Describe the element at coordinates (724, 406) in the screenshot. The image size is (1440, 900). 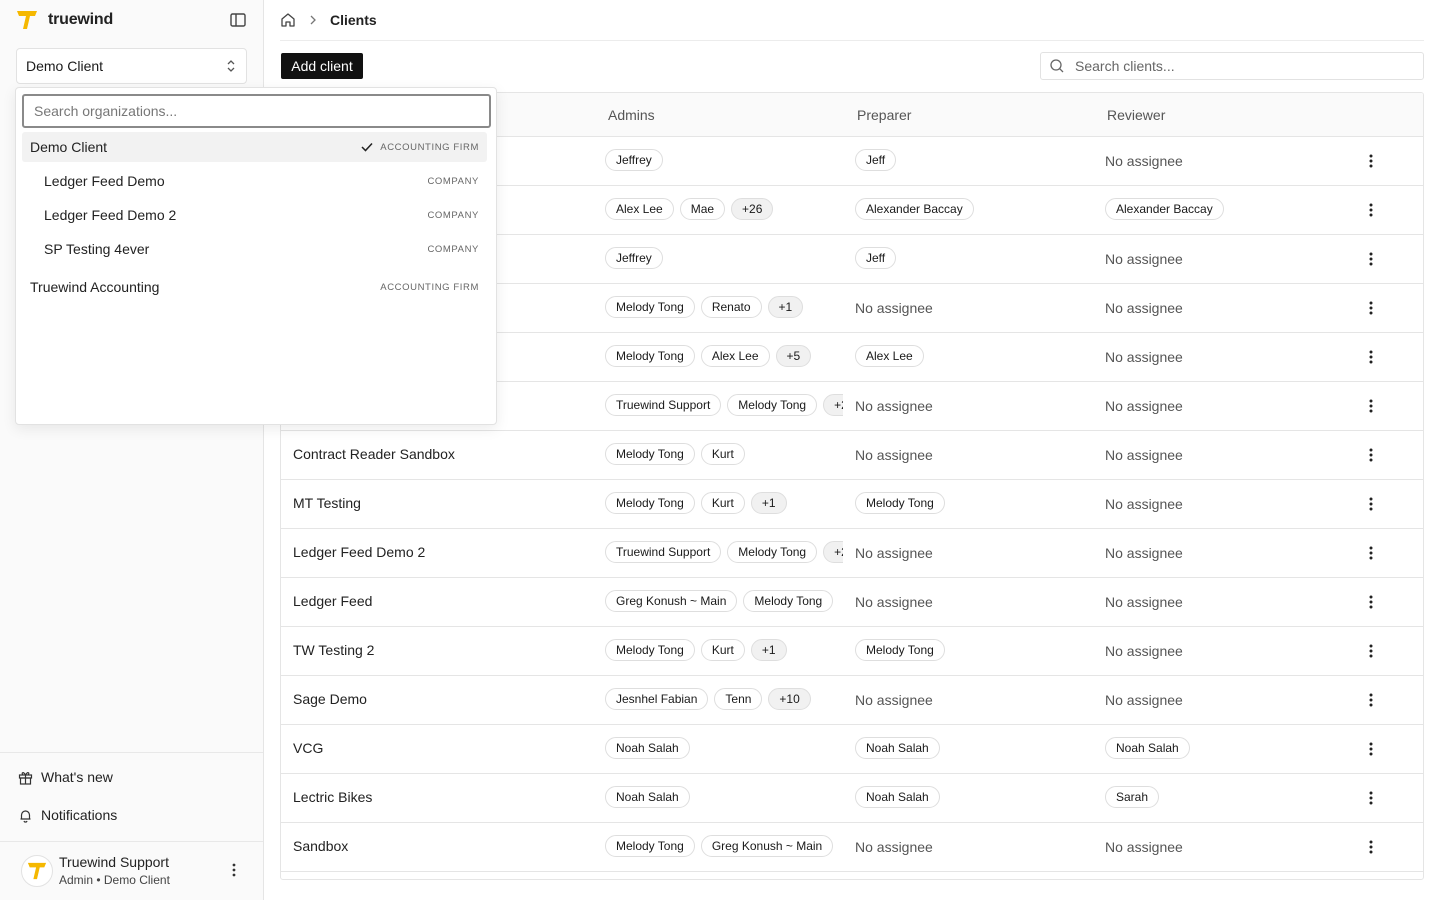
I see `admins-cell: Truewind SupportMelody Tong+2` at that location.